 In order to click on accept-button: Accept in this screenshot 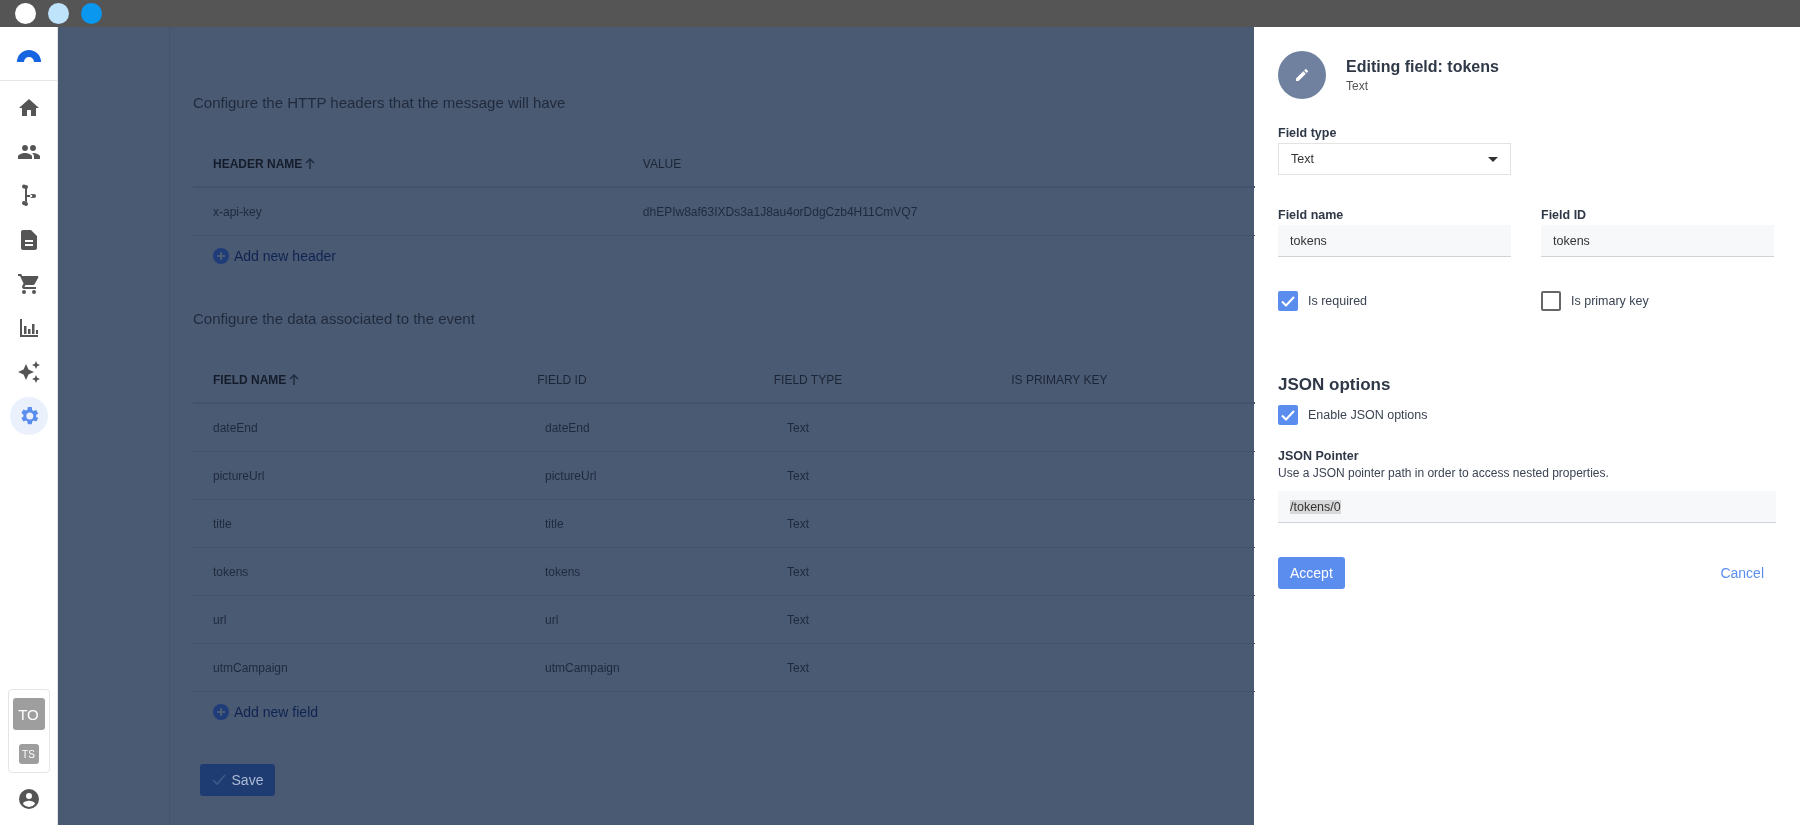, I will do `click(1311, 573)`.